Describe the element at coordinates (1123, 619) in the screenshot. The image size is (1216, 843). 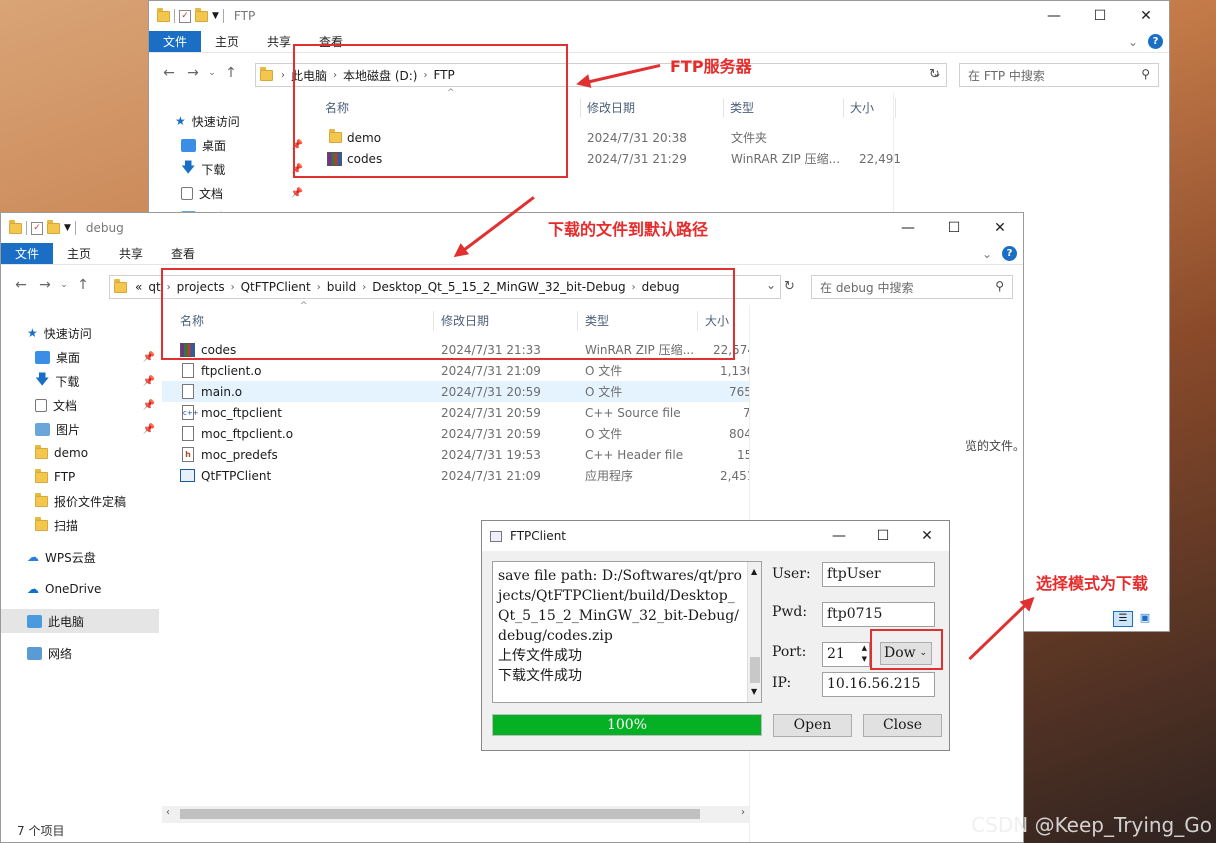
I see `details-view-icon: ☰` at that location.